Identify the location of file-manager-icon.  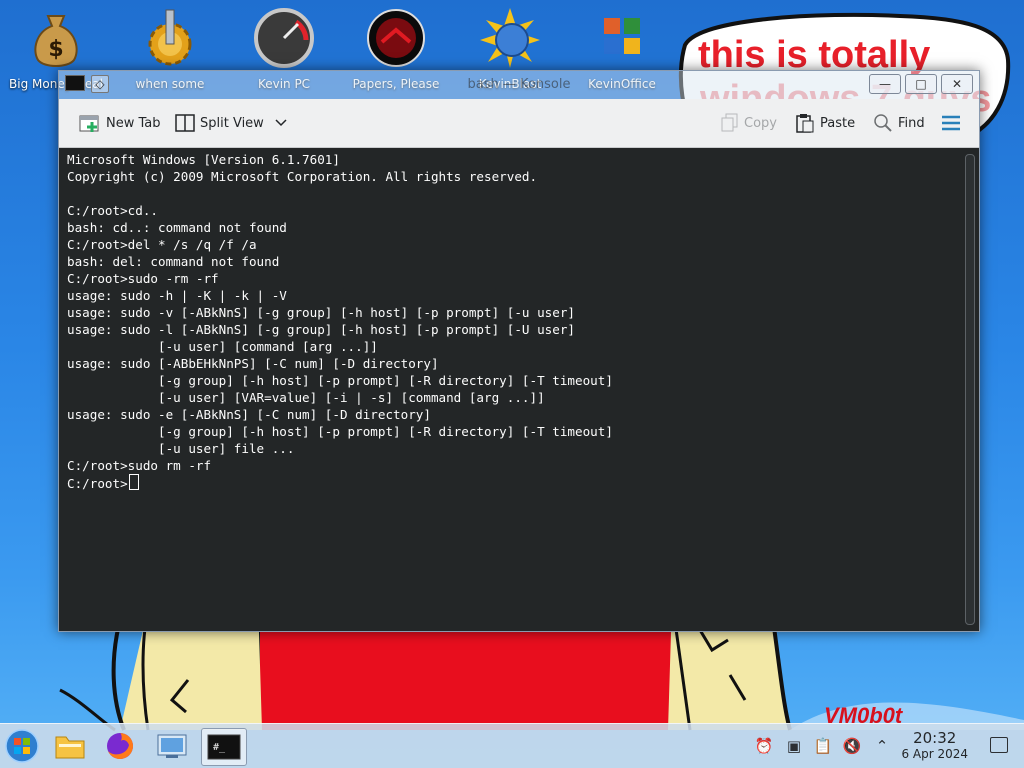
(70, 747).